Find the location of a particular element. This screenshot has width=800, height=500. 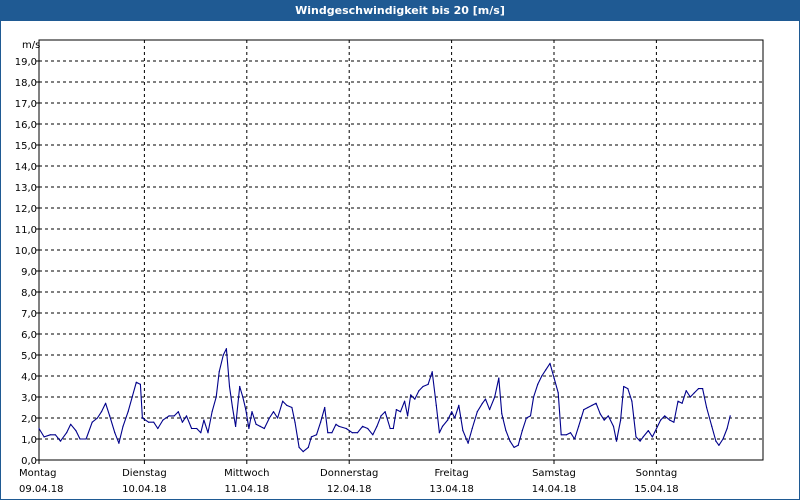

x-tick-date: 11.04.18 is located at coordinates (247, 489).